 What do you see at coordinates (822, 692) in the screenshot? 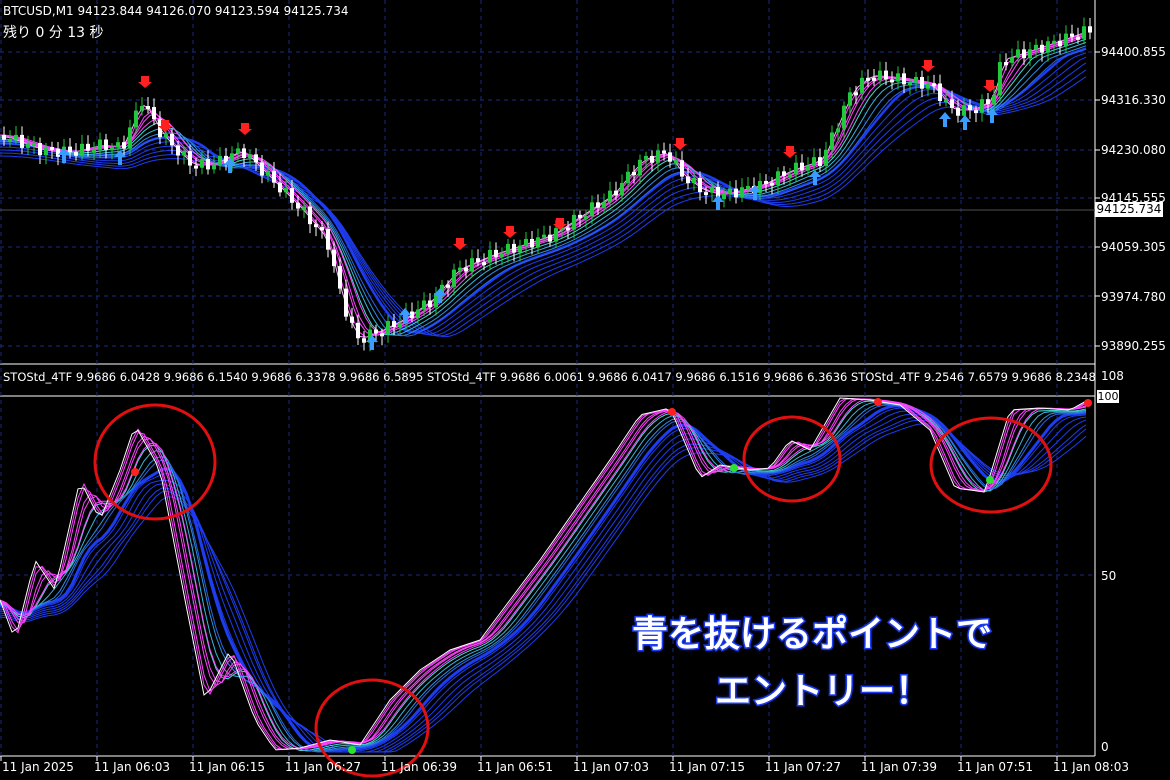
I see `annotation-line-2: エントリー！` at bounding box center [822, 692].